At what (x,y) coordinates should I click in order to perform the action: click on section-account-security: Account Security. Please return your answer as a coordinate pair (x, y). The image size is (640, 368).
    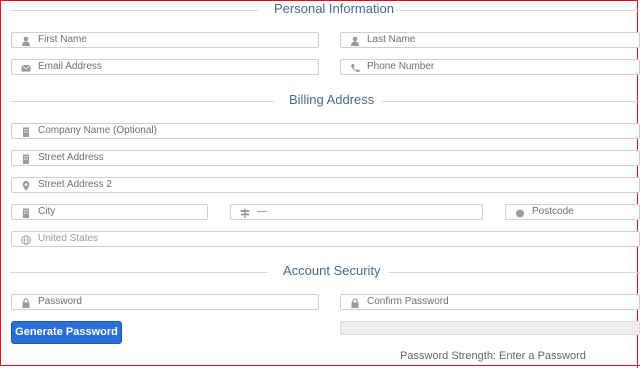
    Looking at the image, I should click on (325, 271).